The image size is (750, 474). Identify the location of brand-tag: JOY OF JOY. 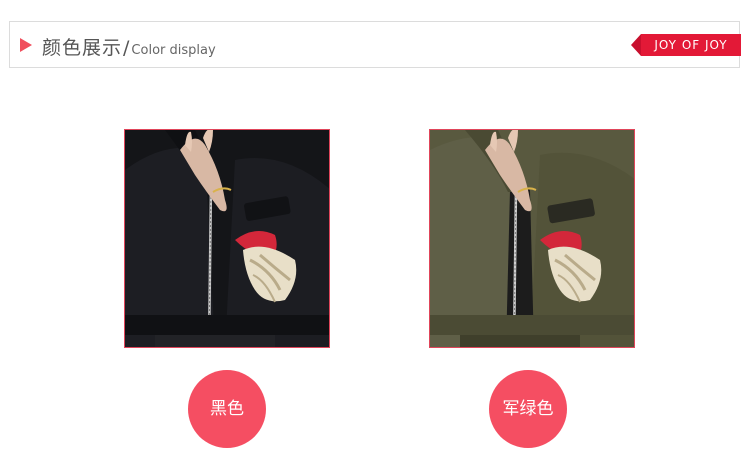
(686, 45).